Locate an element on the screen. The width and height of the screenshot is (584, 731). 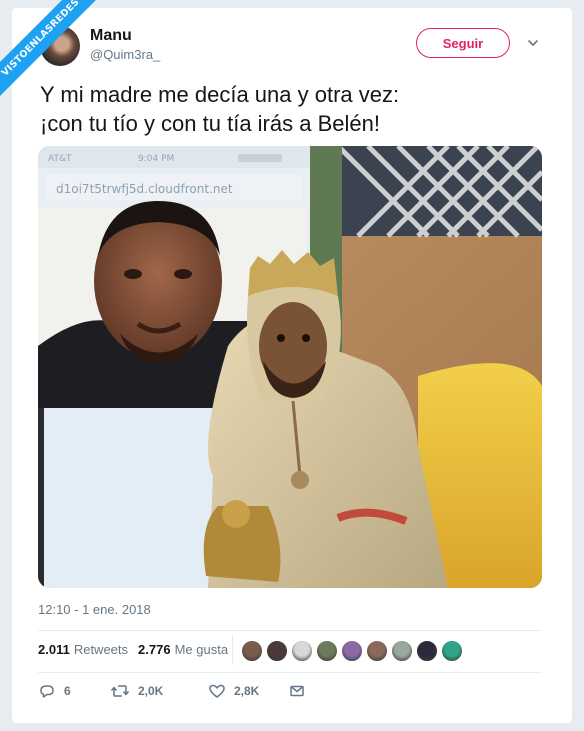
tweet-line: ¡con tu tío y con tu tía irás a Belén! is located at coordinates (210, 123).